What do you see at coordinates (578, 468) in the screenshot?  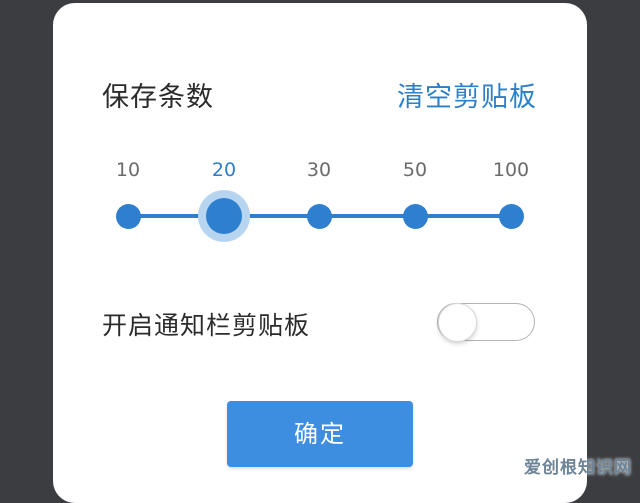 I see `watermark-text: 爱创根知识网` at bounding box center [578, 468].